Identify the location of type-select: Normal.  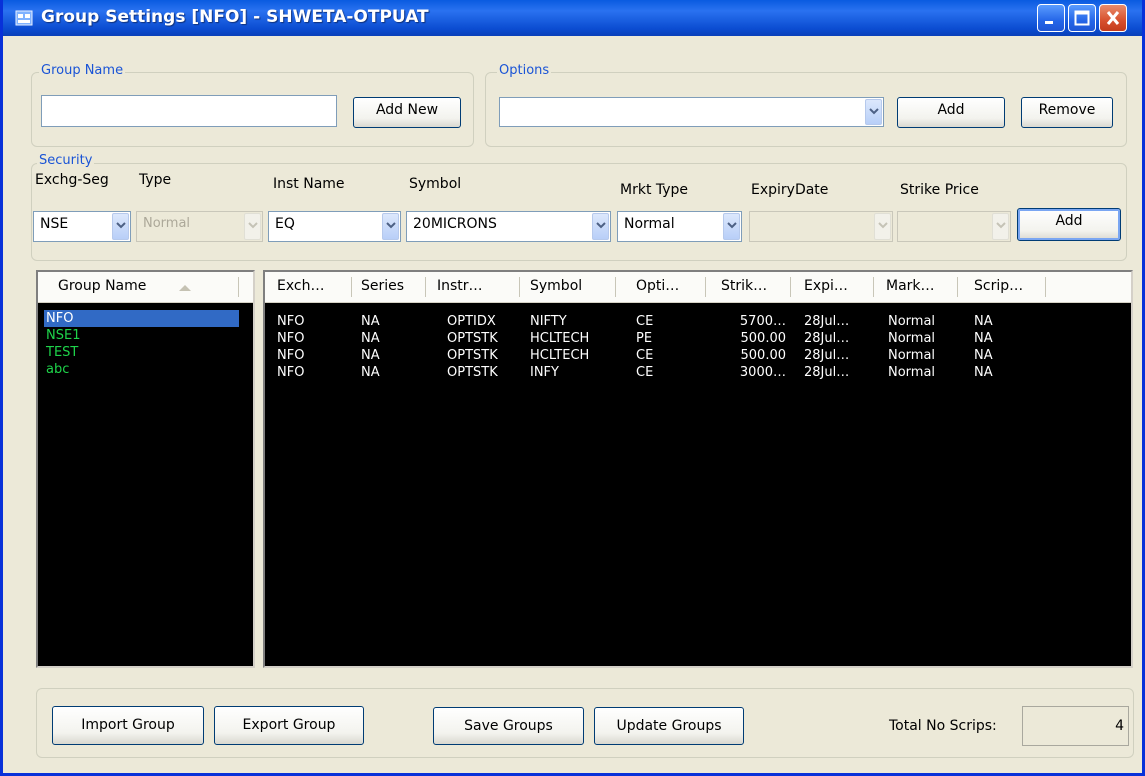
(199, 226).